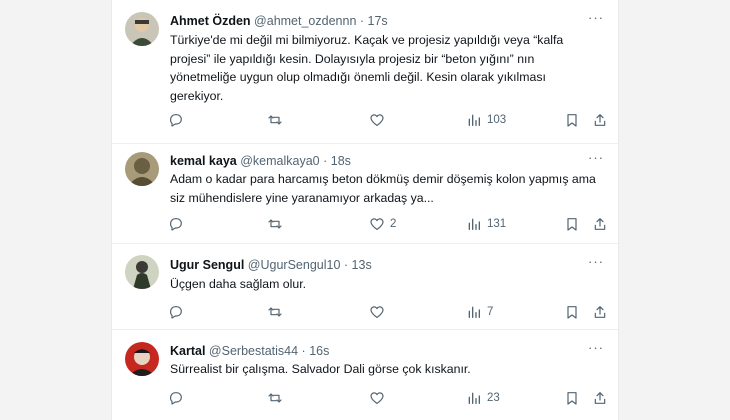 This screenshot has width=730, height=420. Describe the element at coordinates (253, 351) in the screenshot. I see `author-handle: @Serbestatis44` at that location.